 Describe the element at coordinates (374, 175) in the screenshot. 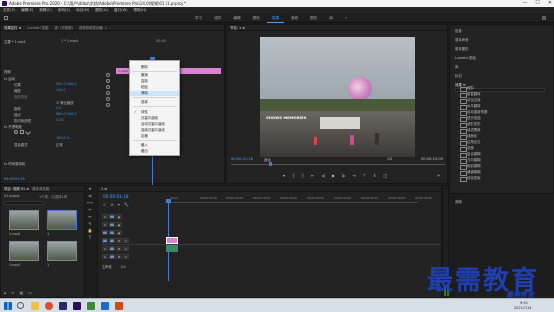

I see `extract-icon: ⇞` at that location.